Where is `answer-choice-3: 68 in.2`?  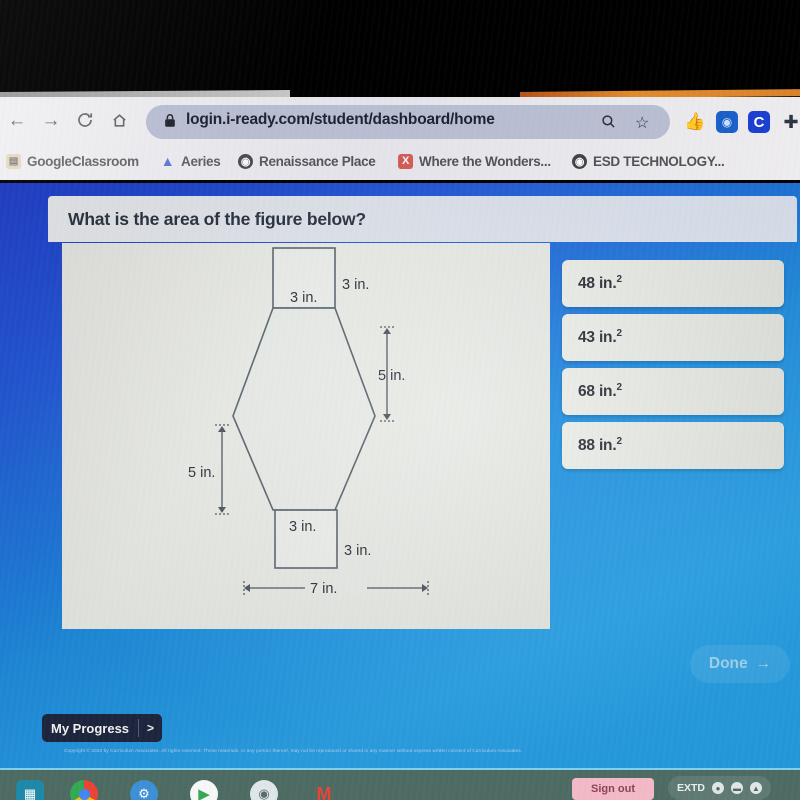 answer-choice-3: 68 in.2 is located at coordinates (673, 391).